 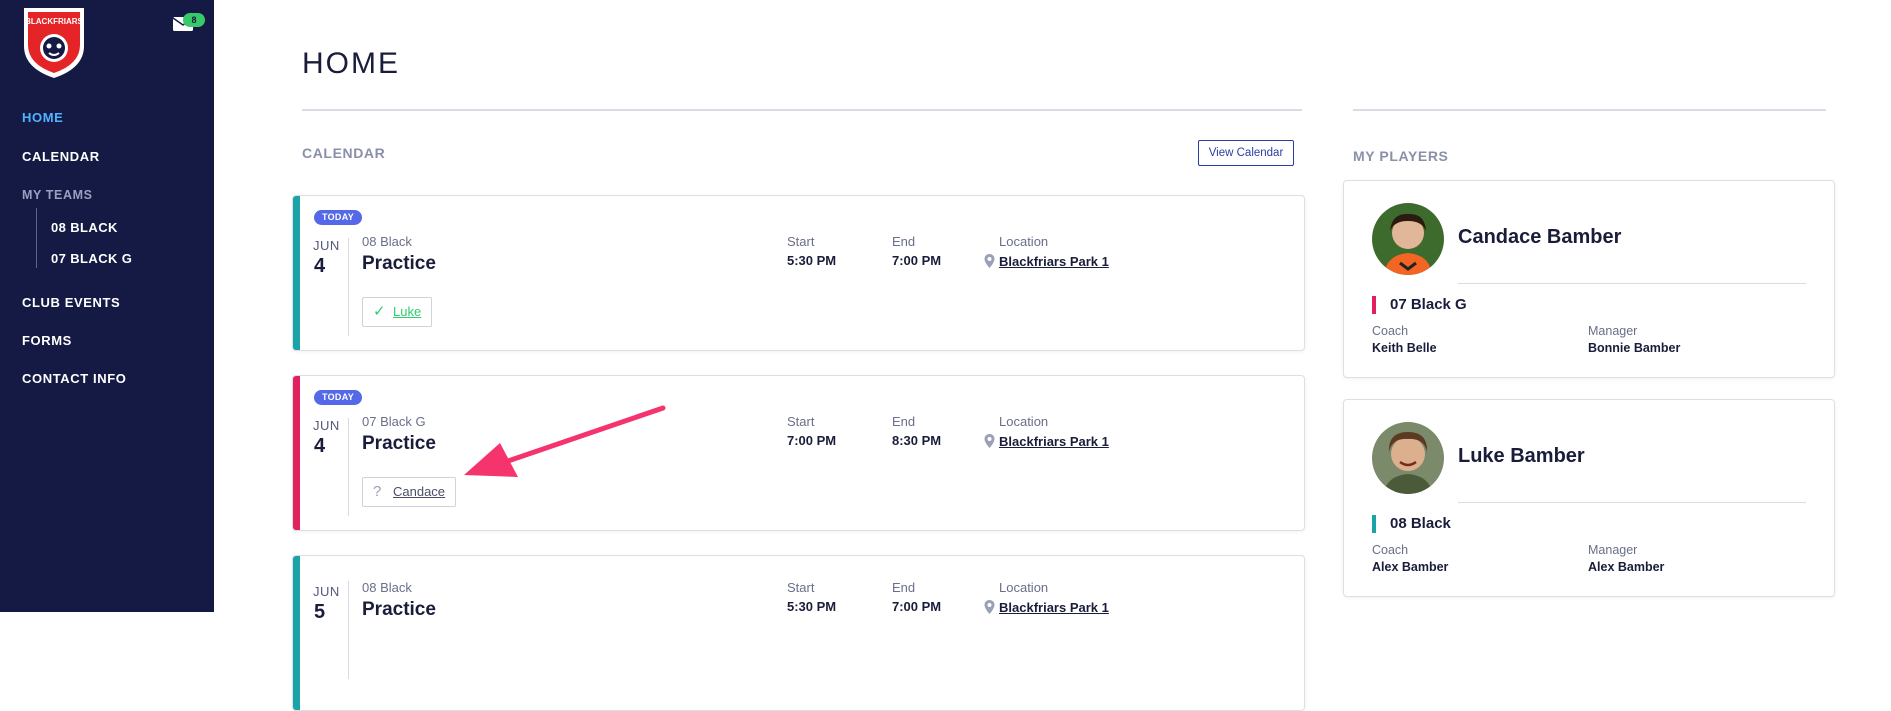 What do you see at coordinates (1404, 348) in the screenshot?
I see `coach-name: Keith Belle` at bounding box center [1404, 348].